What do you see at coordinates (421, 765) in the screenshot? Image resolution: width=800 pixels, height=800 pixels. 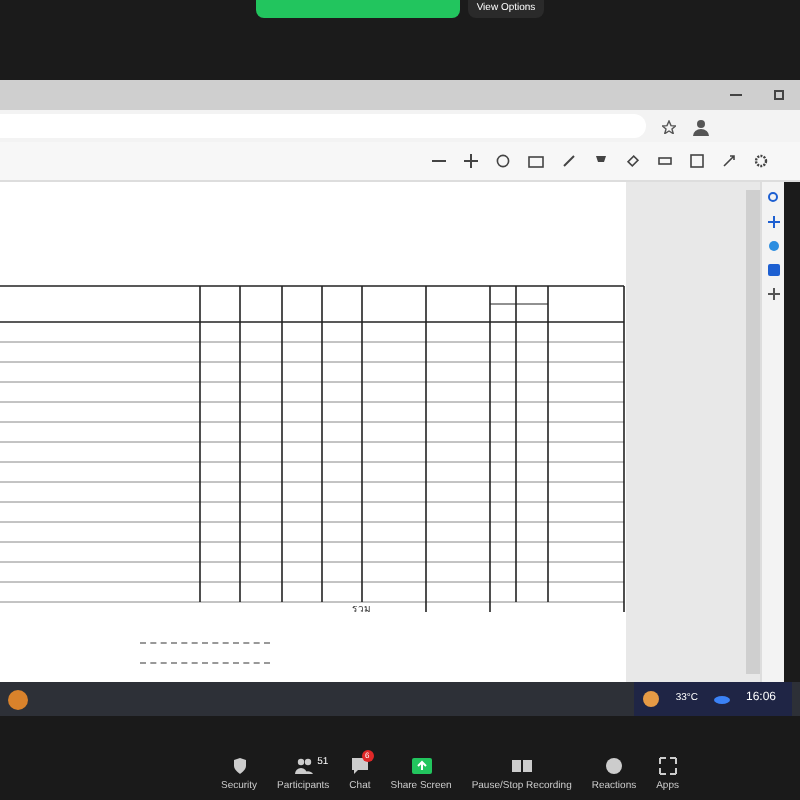 I see `share-icon` at bounding box center [421, 765].